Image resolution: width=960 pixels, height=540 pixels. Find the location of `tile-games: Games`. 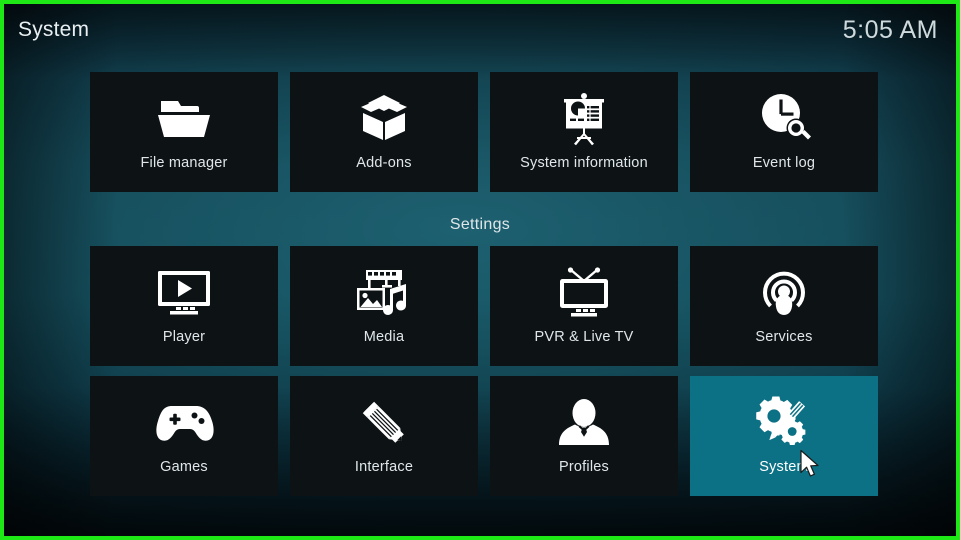

tile-games: Games is located at coordinates (184, 436).